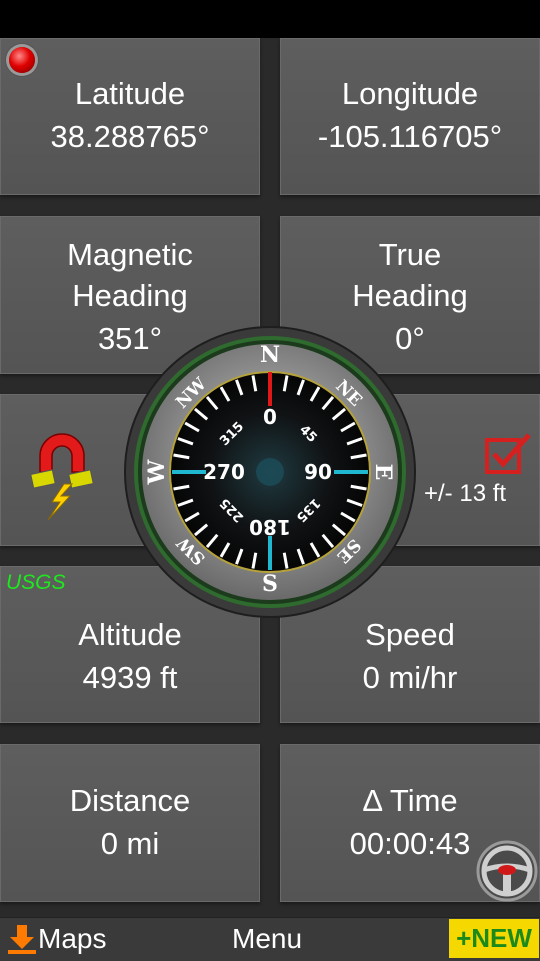 This screenshot has height=961, width=540. What do you see at coordinates (410, 254) in the screenshot?
I see `true-heading-label-1: True` at bounding box center [410, 254].